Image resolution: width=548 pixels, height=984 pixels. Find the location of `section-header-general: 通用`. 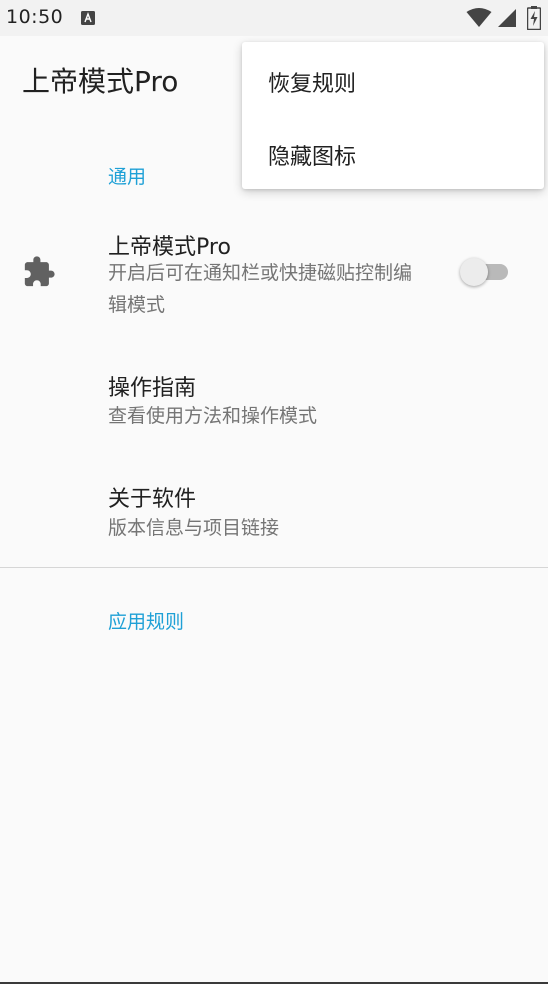

section-header-general: 通用 is located at coordinates (127, 177).